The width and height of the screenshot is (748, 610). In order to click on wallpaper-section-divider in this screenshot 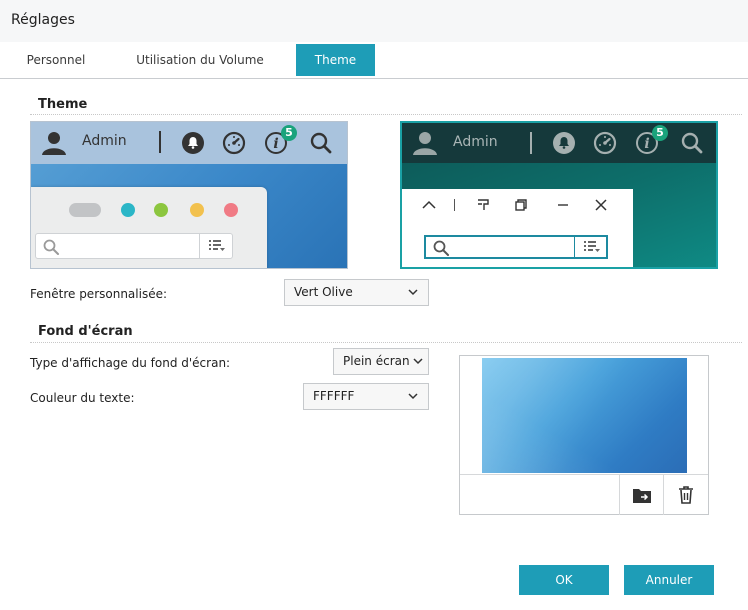, I will do `click(386, 342)`.